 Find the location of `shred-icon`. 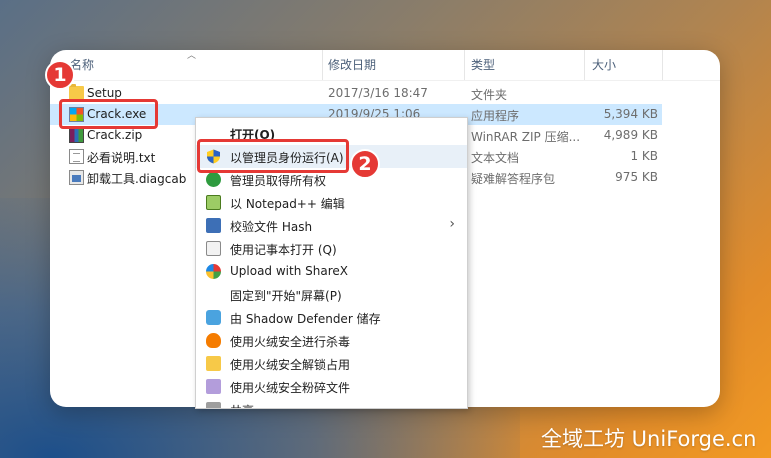

shred-icon is located at coordinates (213, 386).